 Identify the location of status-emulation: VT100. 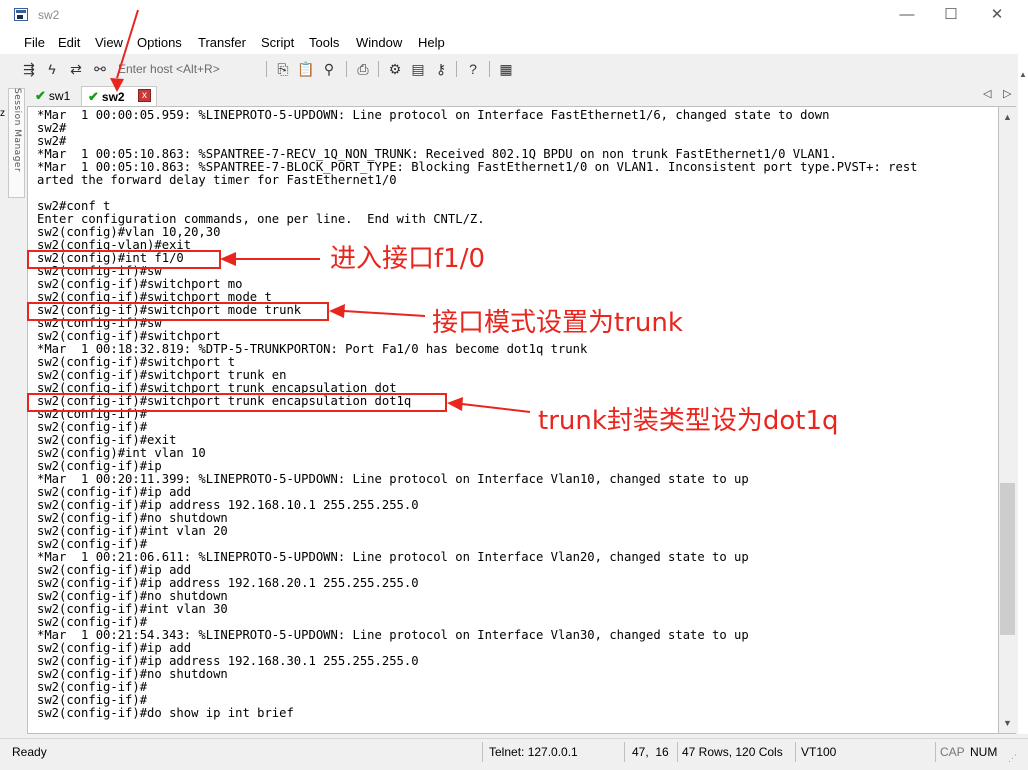
(819, 752).